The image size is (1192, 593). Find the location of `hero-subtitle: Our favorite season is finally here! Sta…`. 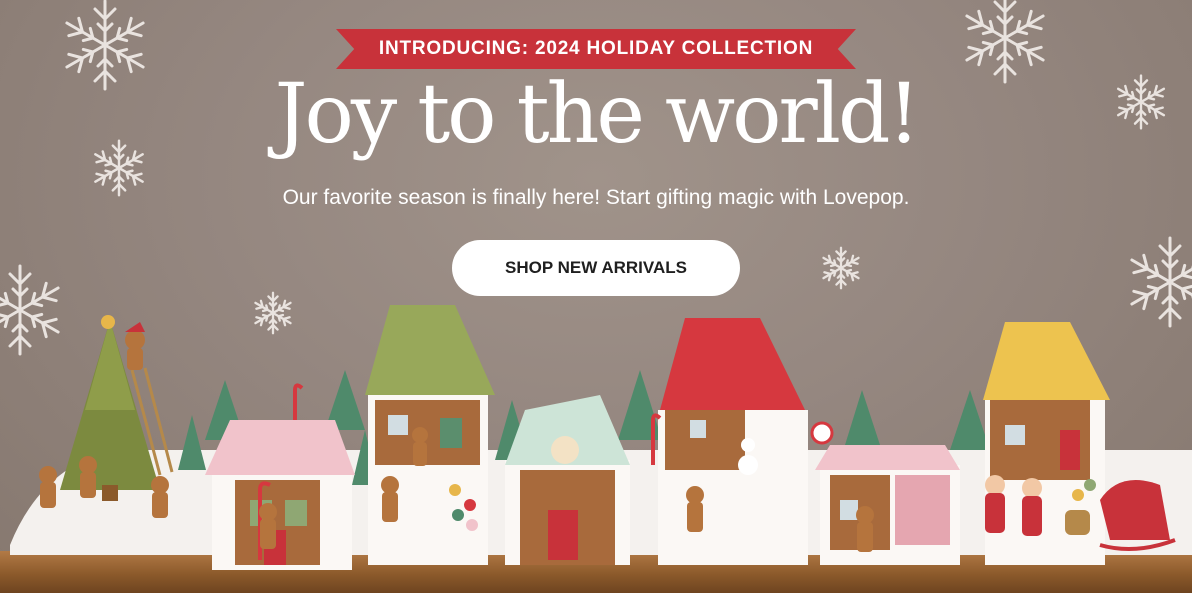

hero-subtitle: Our favorite season is finally here! Sta… is located at coordinates (596, 197).